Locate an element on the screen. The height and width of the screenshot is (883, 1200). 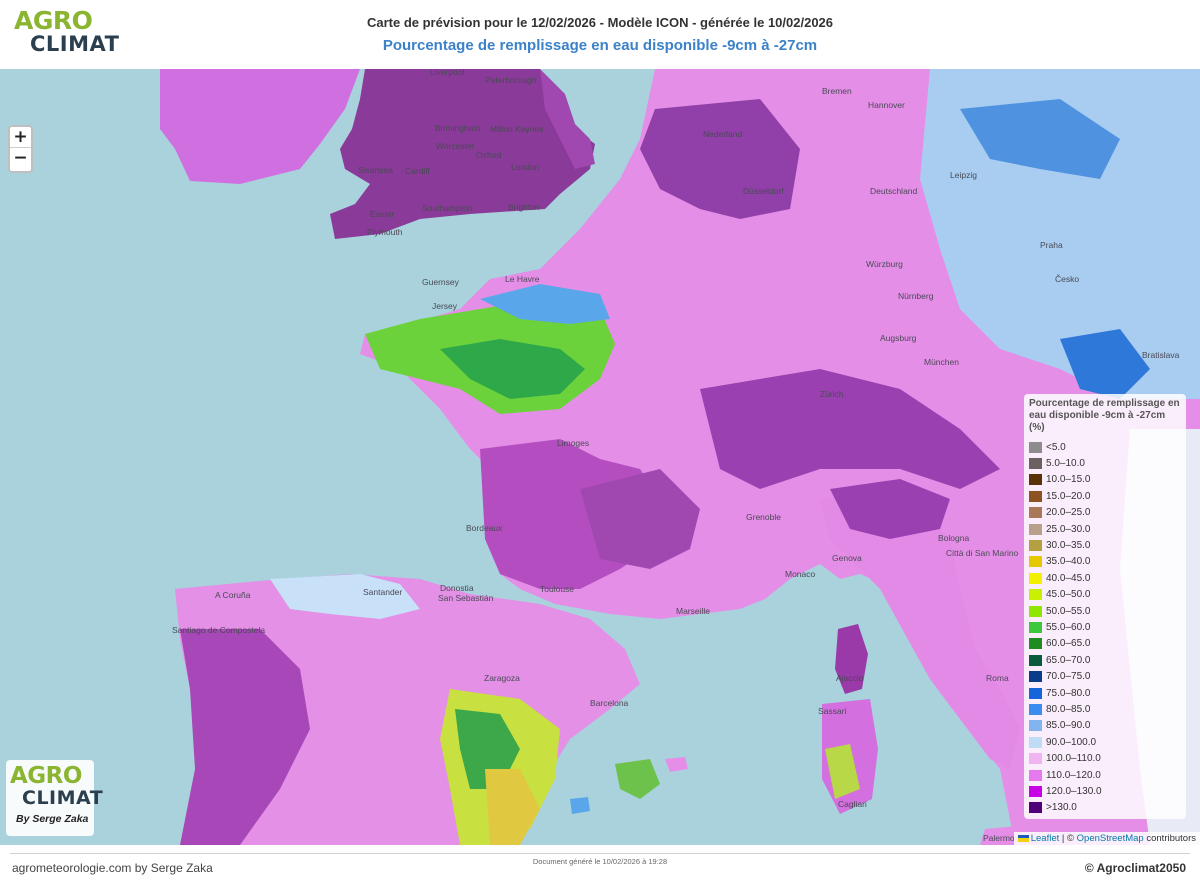
legend-item: 100.0–110.0 is located at coordinates (1105, 758).